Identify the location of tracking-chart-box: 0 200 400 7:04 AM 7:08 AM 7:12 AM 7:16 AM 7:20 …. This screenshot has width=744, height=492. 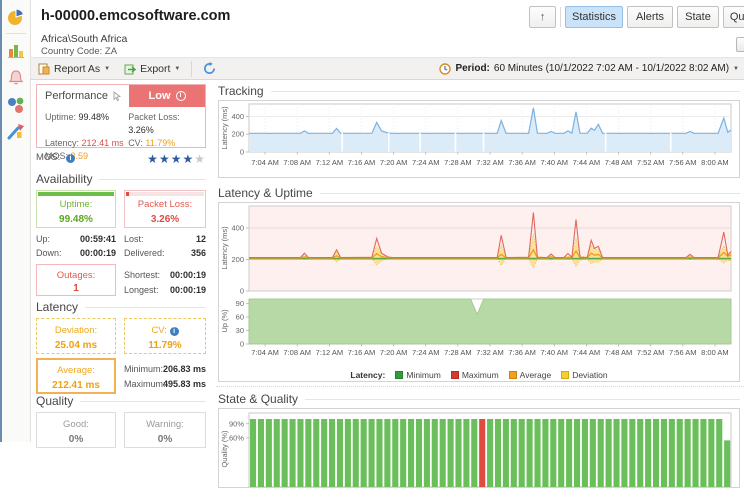
(479, 139).